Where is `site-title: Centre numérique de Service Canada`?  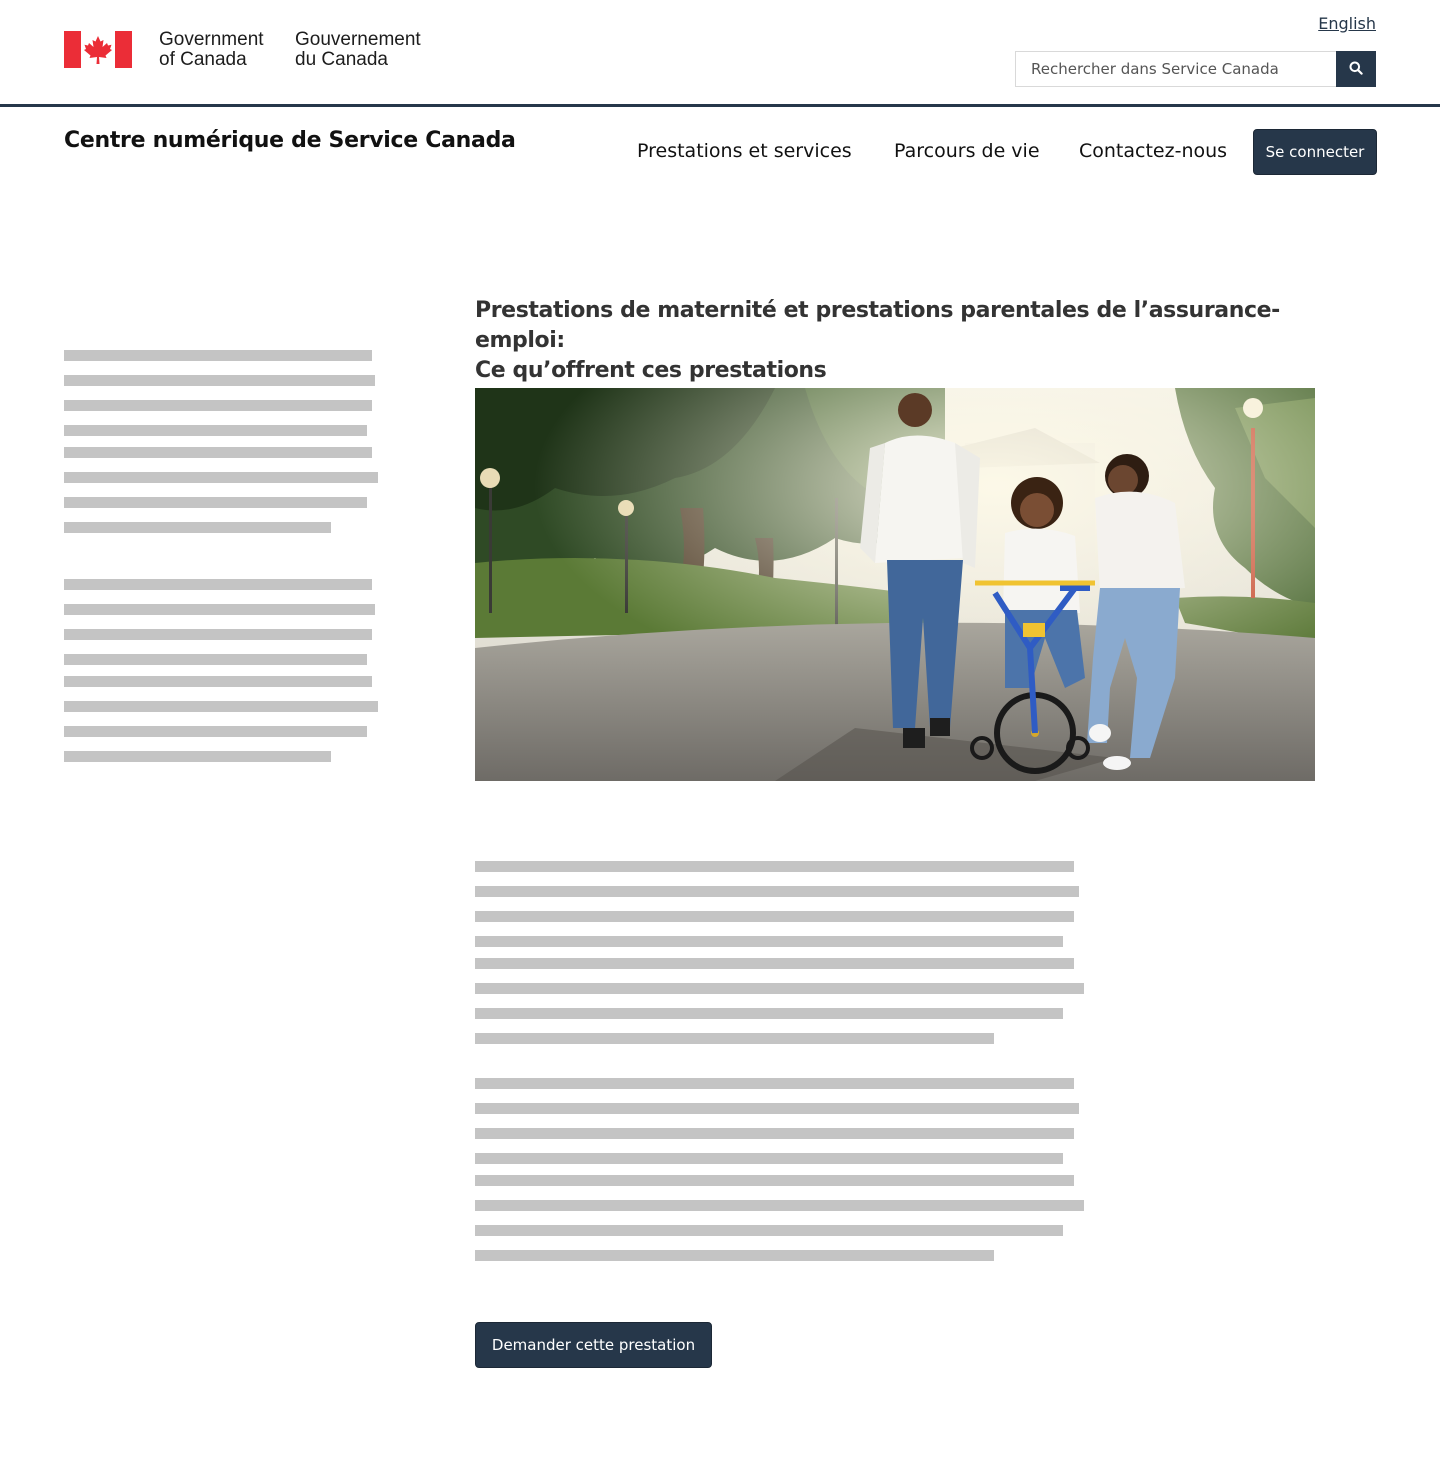
site-title: Centre numérique de Service Canada is located at coordinates (290, 140).